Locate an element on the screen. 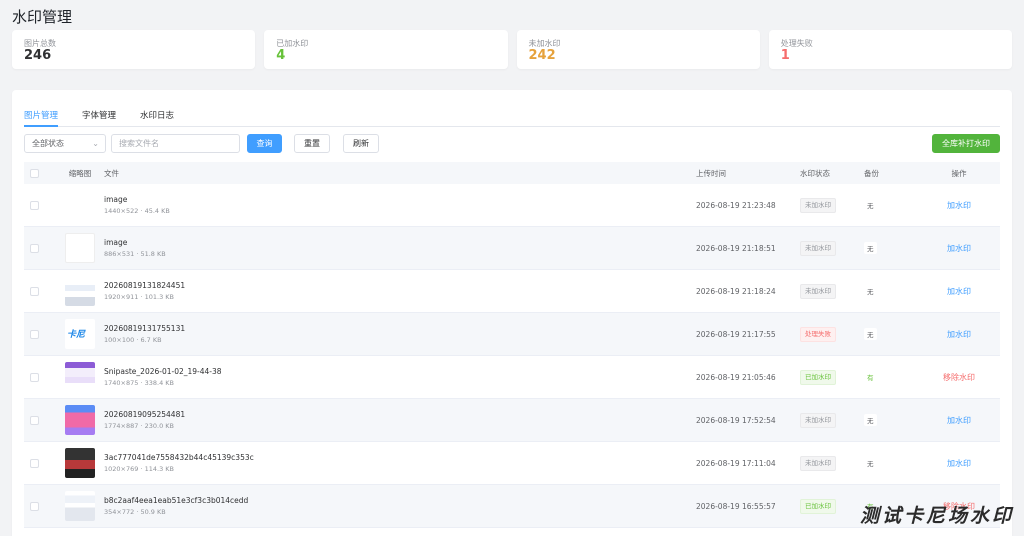  upload-time: 2026-08-19 21:05:46 is located at coordinates (736, 377).